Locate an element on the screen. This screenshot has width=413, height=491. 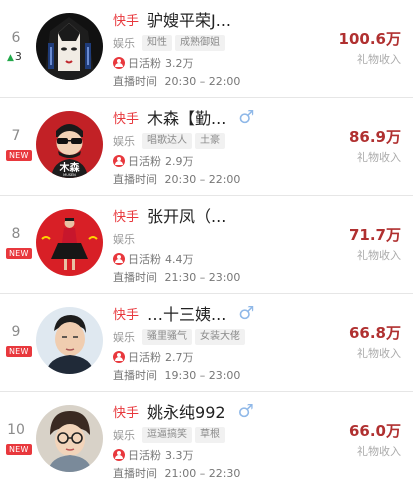
gift-income-amount: 66.8万 is located at coordinates (374, 333).